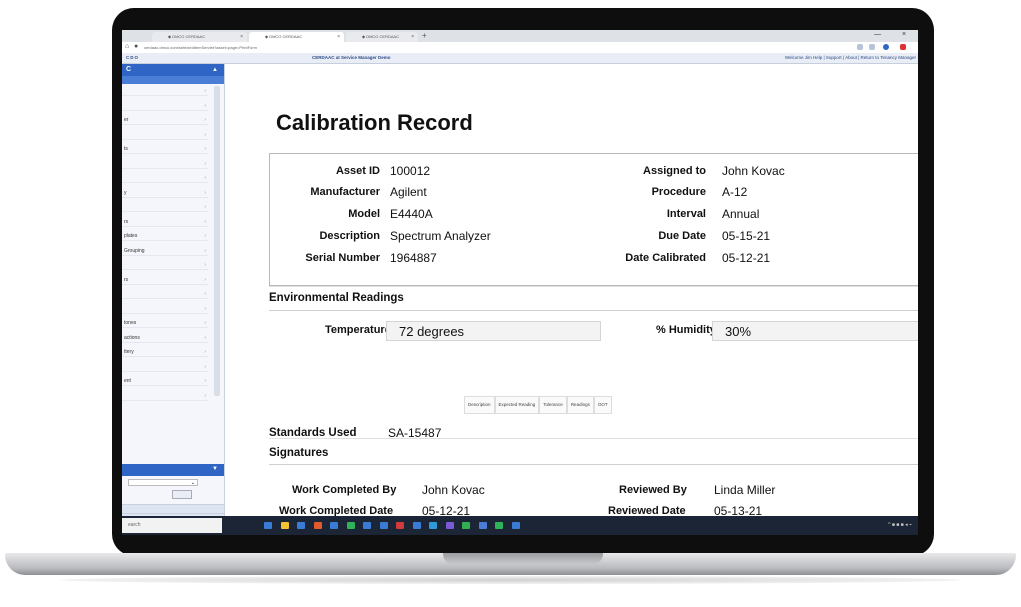 The image size is (1021, 607). What do you see at coordinates (860, 47) in the screenshot?
I see `extension-icon` at bounding box center [860, 47].